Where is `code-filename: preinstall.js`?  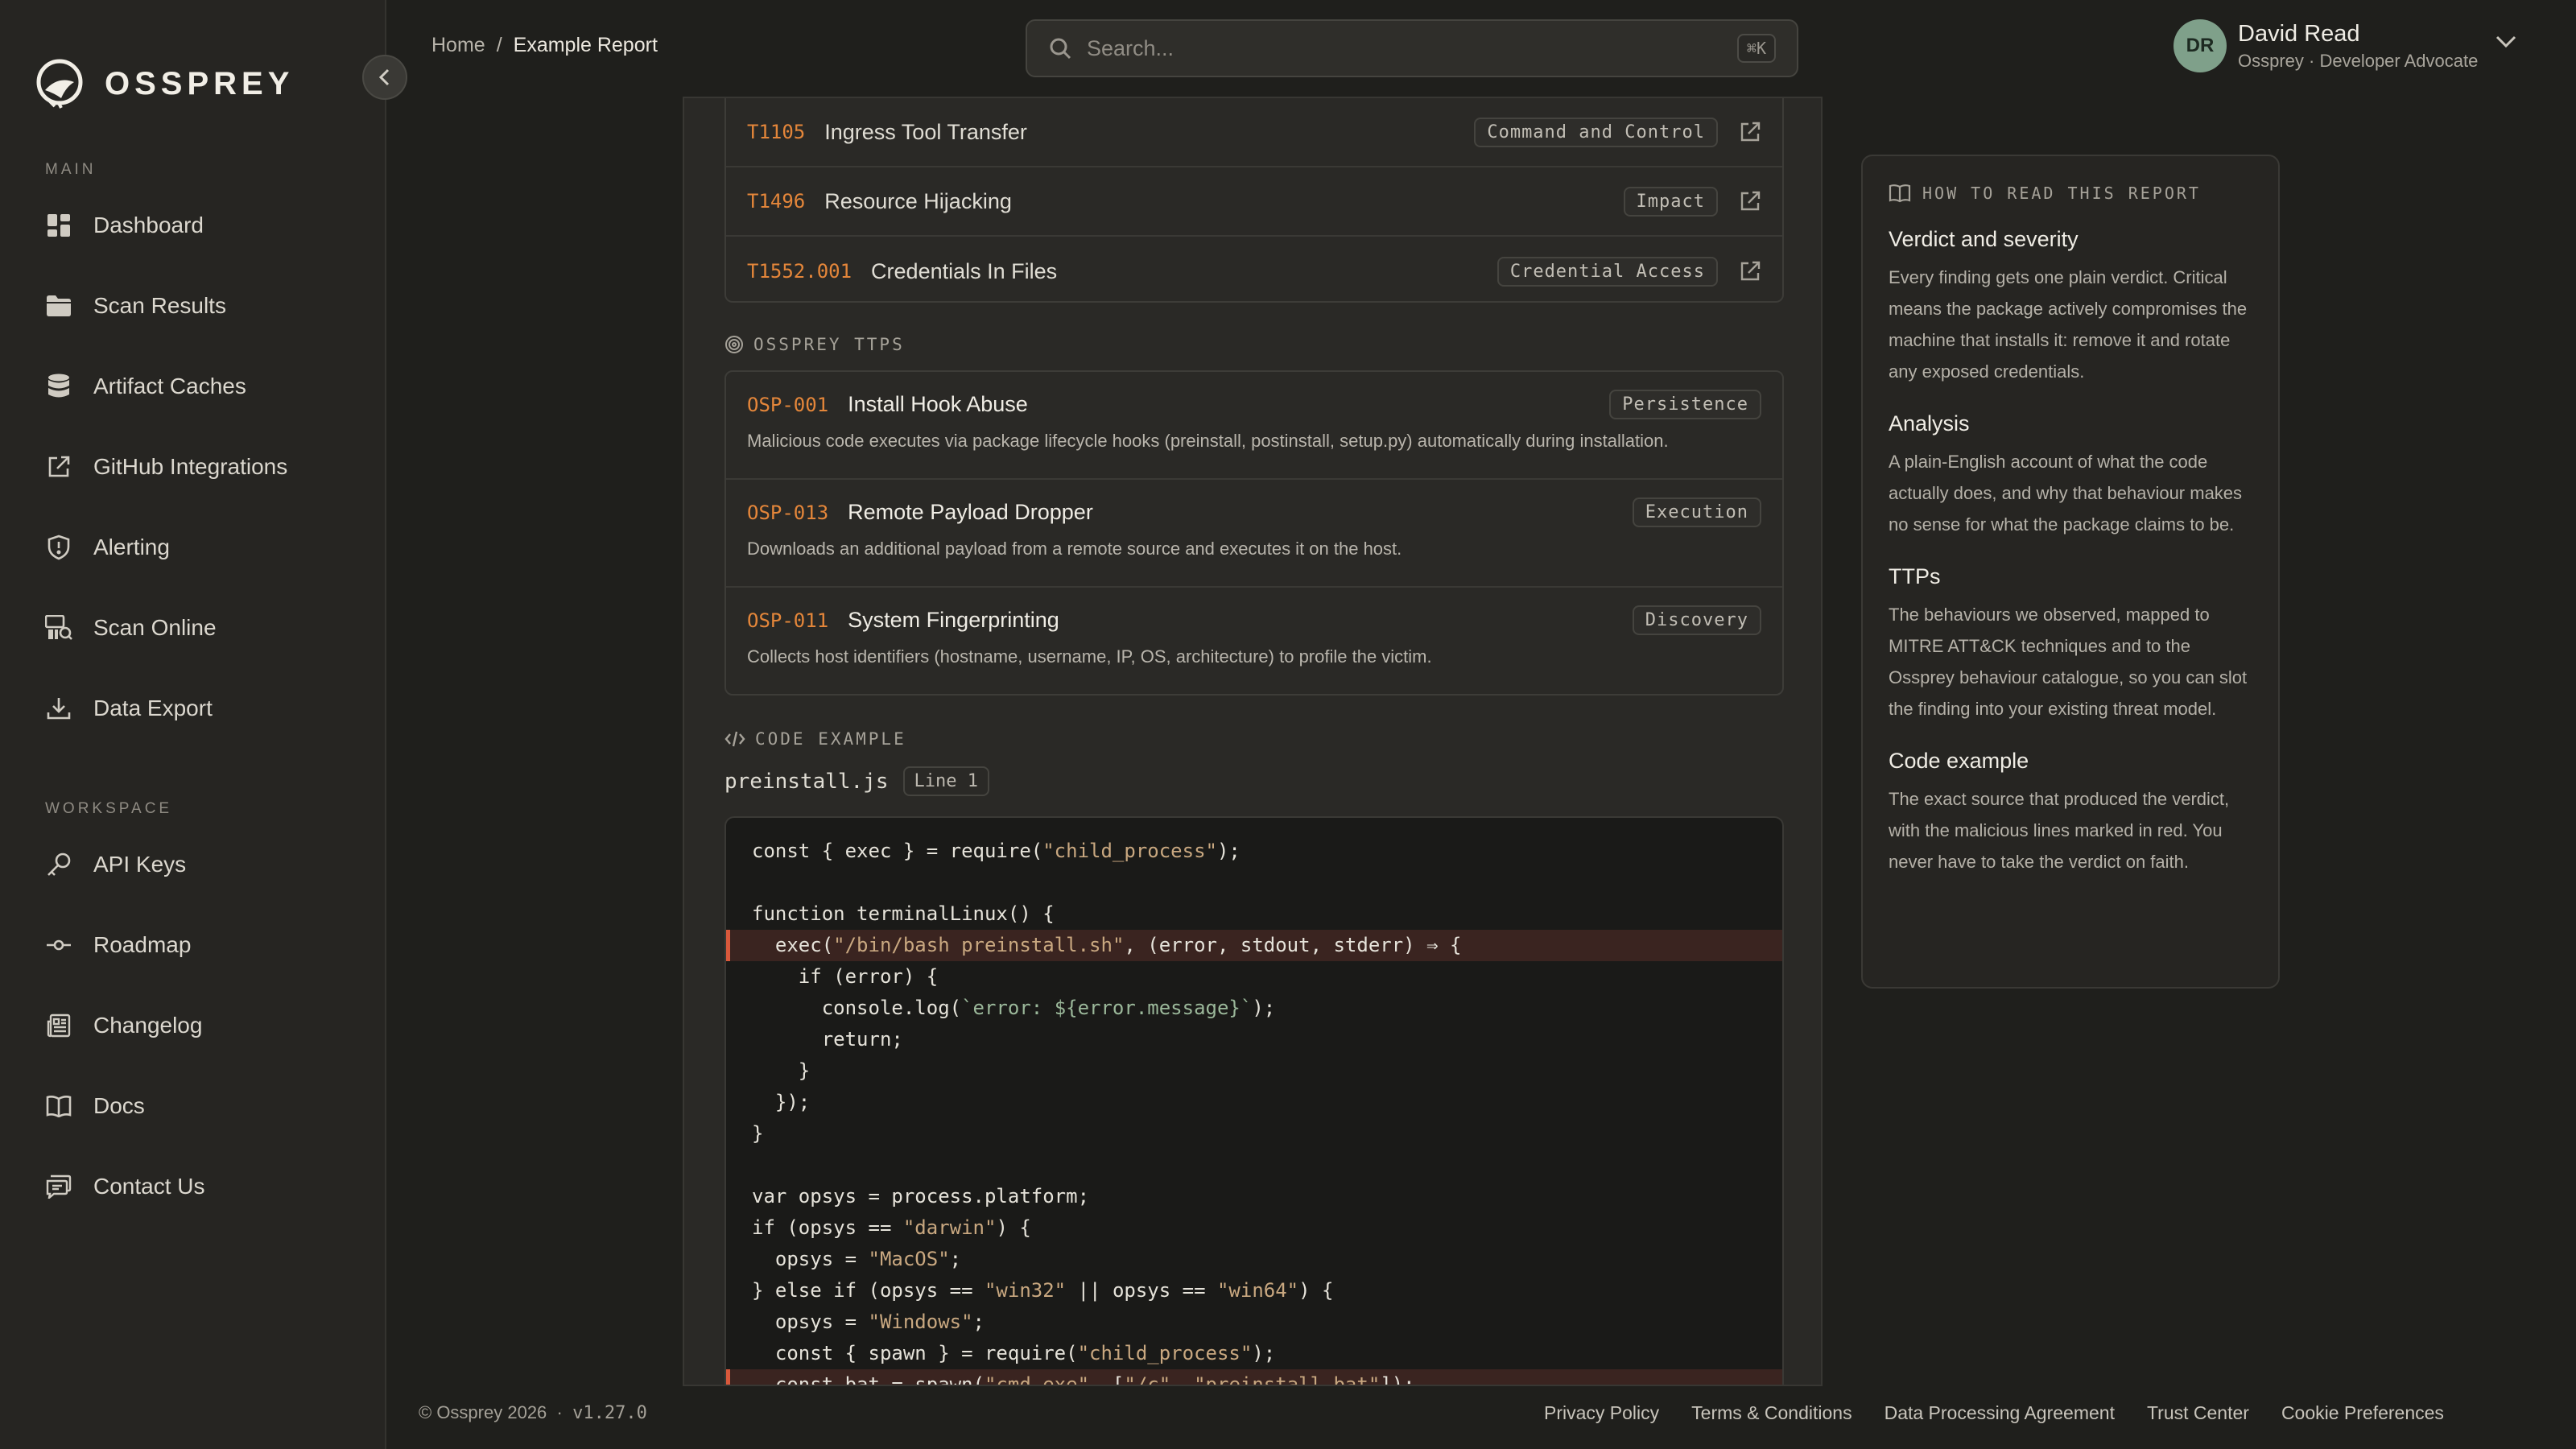 code-filename: preinstall.js is located at coordinates (806, 781).